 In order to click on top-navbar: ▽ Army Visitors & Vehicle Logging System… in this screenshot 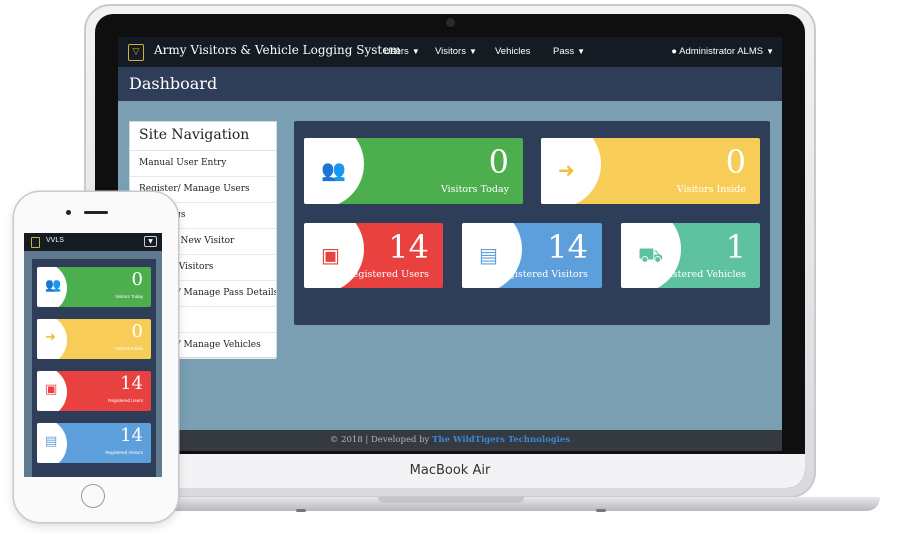, I will do `click(450, 52)`.